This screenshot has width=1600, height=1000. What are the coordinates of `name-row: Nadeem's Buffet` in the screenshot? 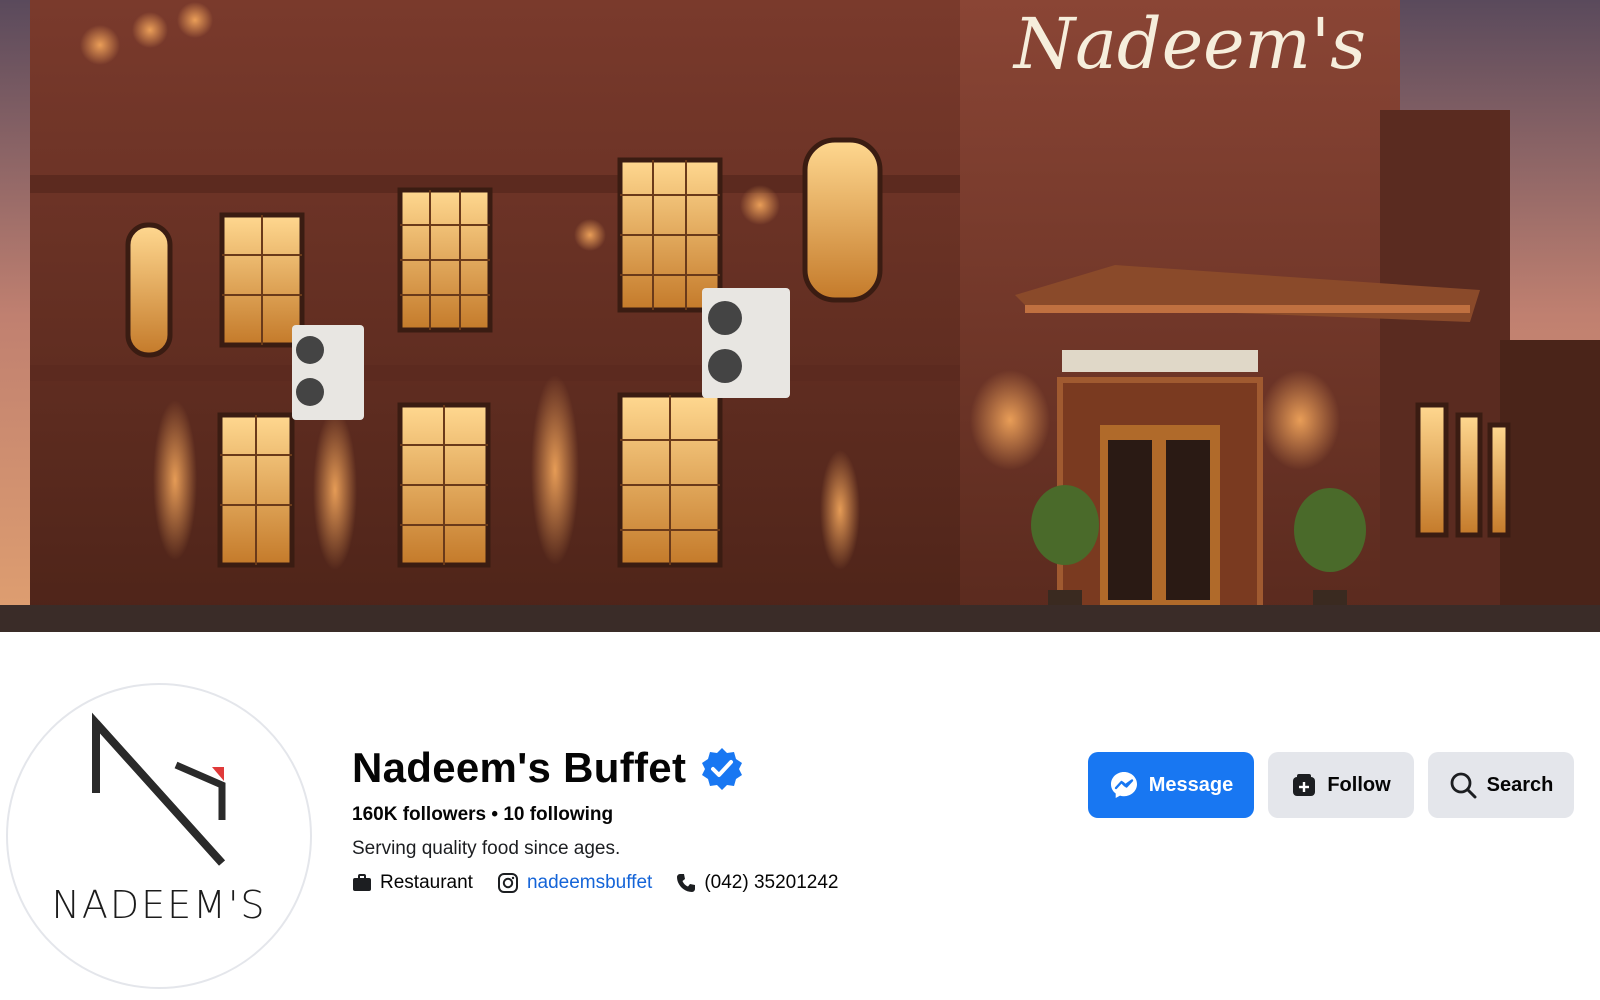 It's located at (607, 768).